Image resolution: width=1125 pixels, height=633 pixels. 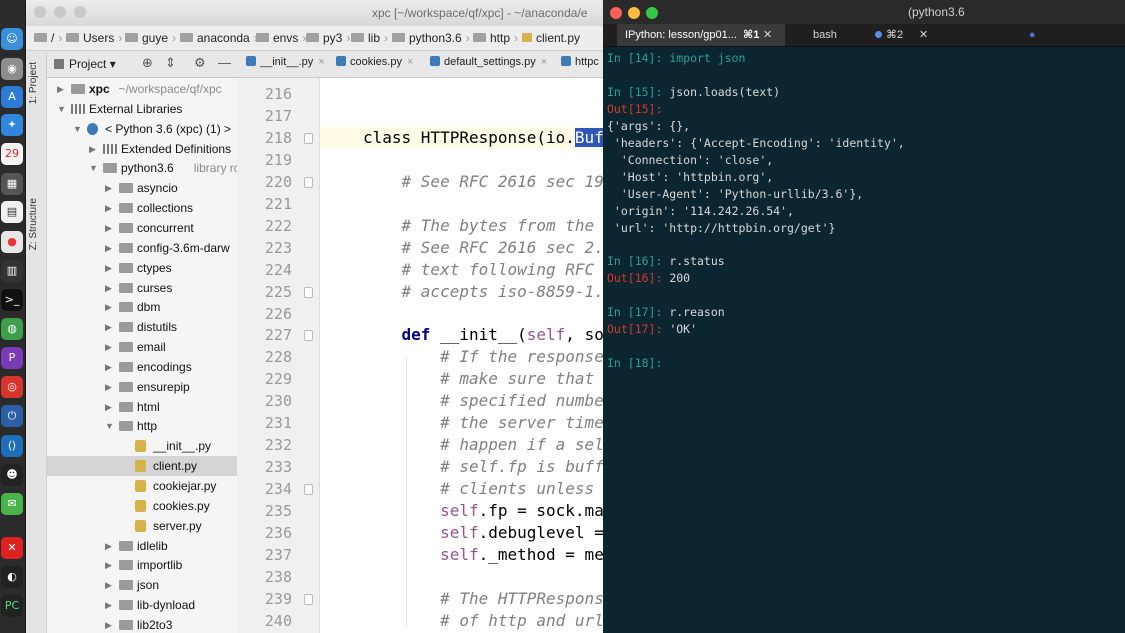 I want to click on project-tool-tab: 1: Project, so click(x=33, y=83).